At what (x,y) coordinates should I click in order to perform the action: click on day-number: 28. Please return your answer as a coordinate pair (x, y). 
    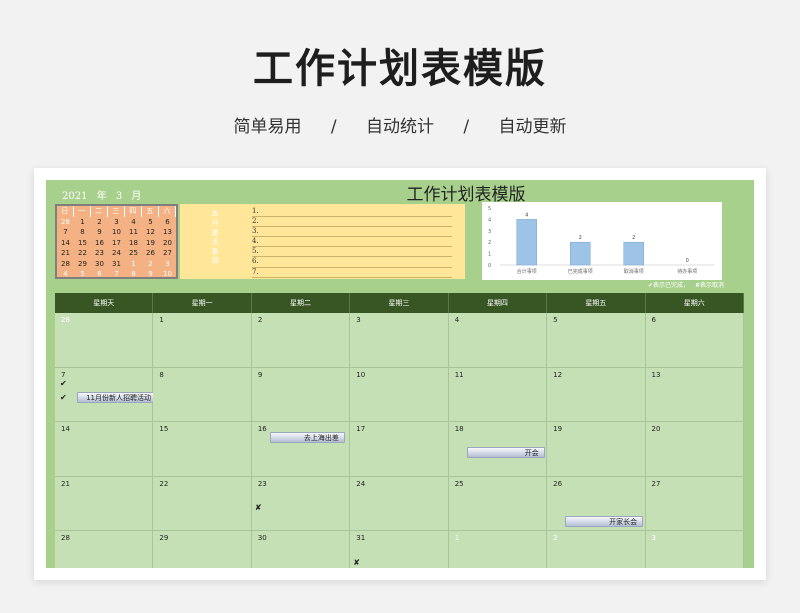
    Looking at the image, I should click on (65, 538).